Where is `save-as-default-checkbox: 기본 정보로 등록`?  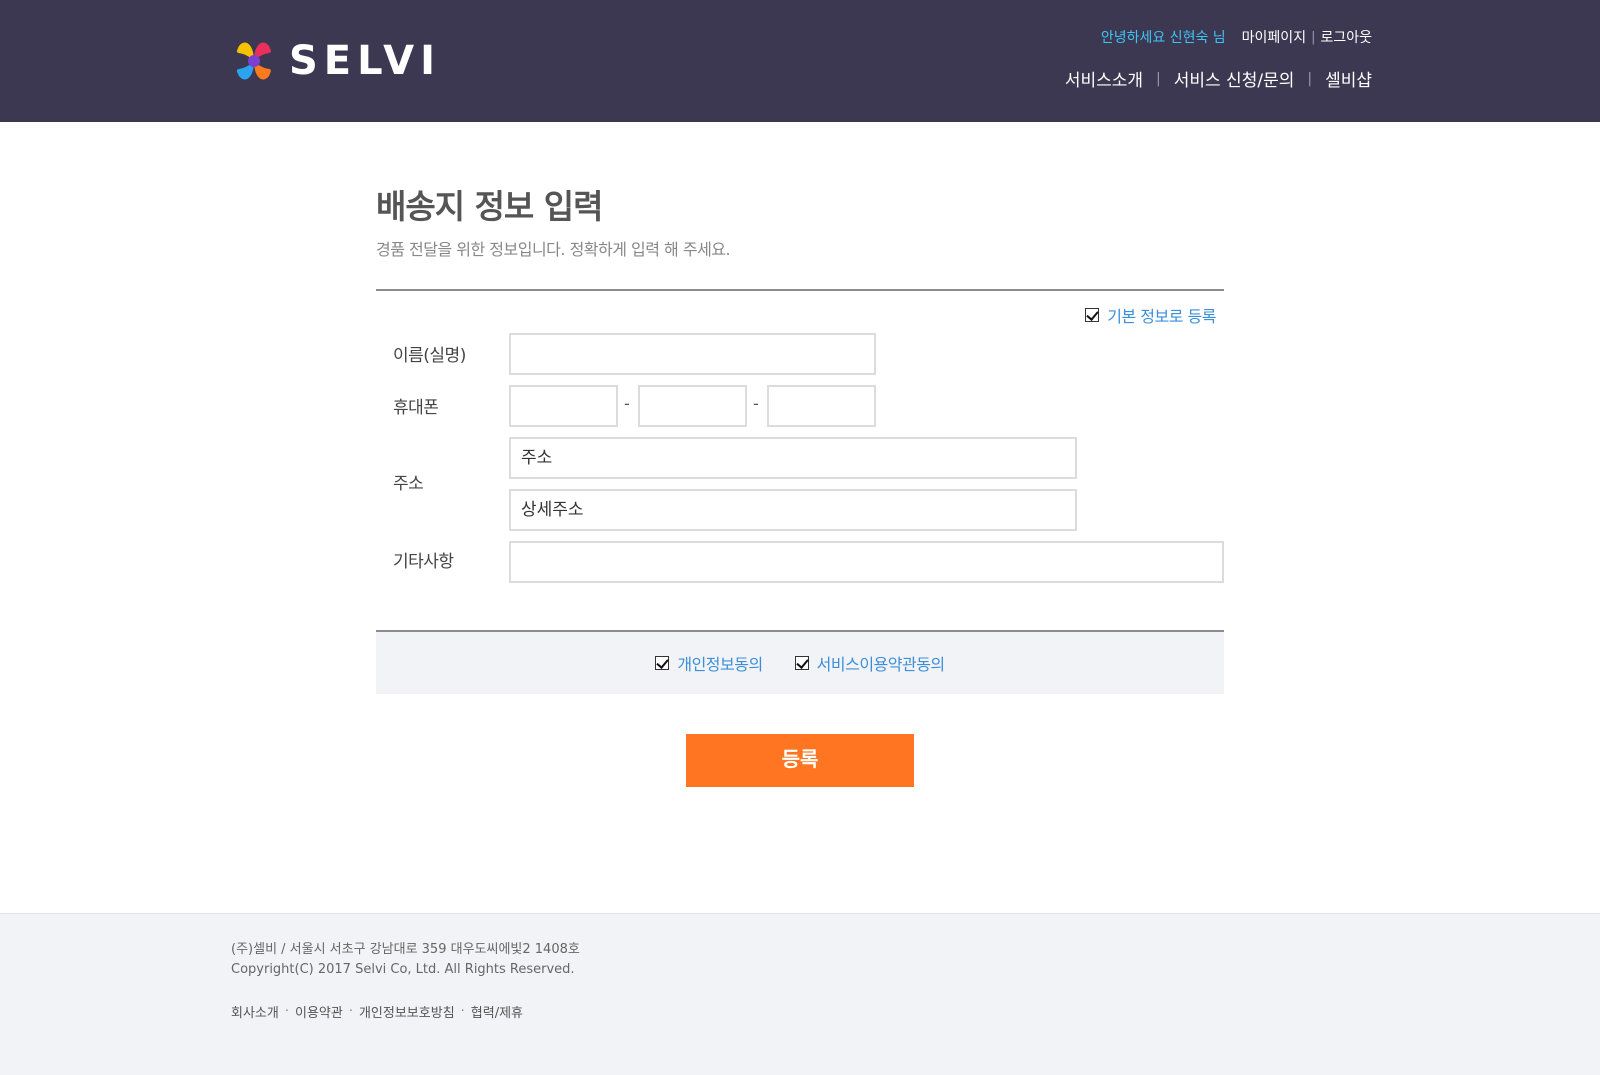 save-as-default-checkbox: 기본 정보로 등록 is located at coordinates (1150, 315).